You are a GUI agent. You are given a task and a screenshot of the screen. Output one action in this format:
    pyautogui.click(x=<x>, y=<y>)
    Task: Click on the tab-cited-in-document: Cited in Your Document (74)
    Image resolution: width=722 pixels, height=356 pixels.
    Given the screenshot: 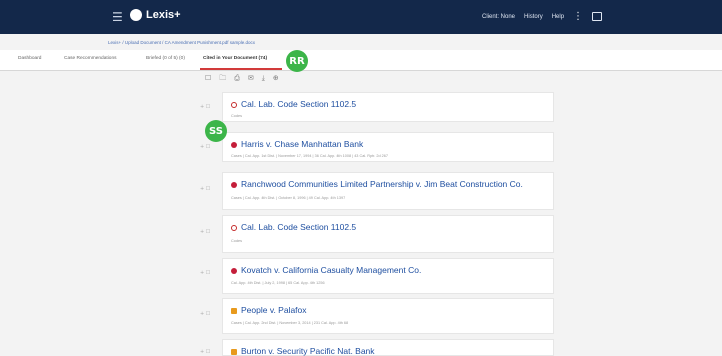 What is the action you would take?
    pyautogui.click(x=235, y=58)
    